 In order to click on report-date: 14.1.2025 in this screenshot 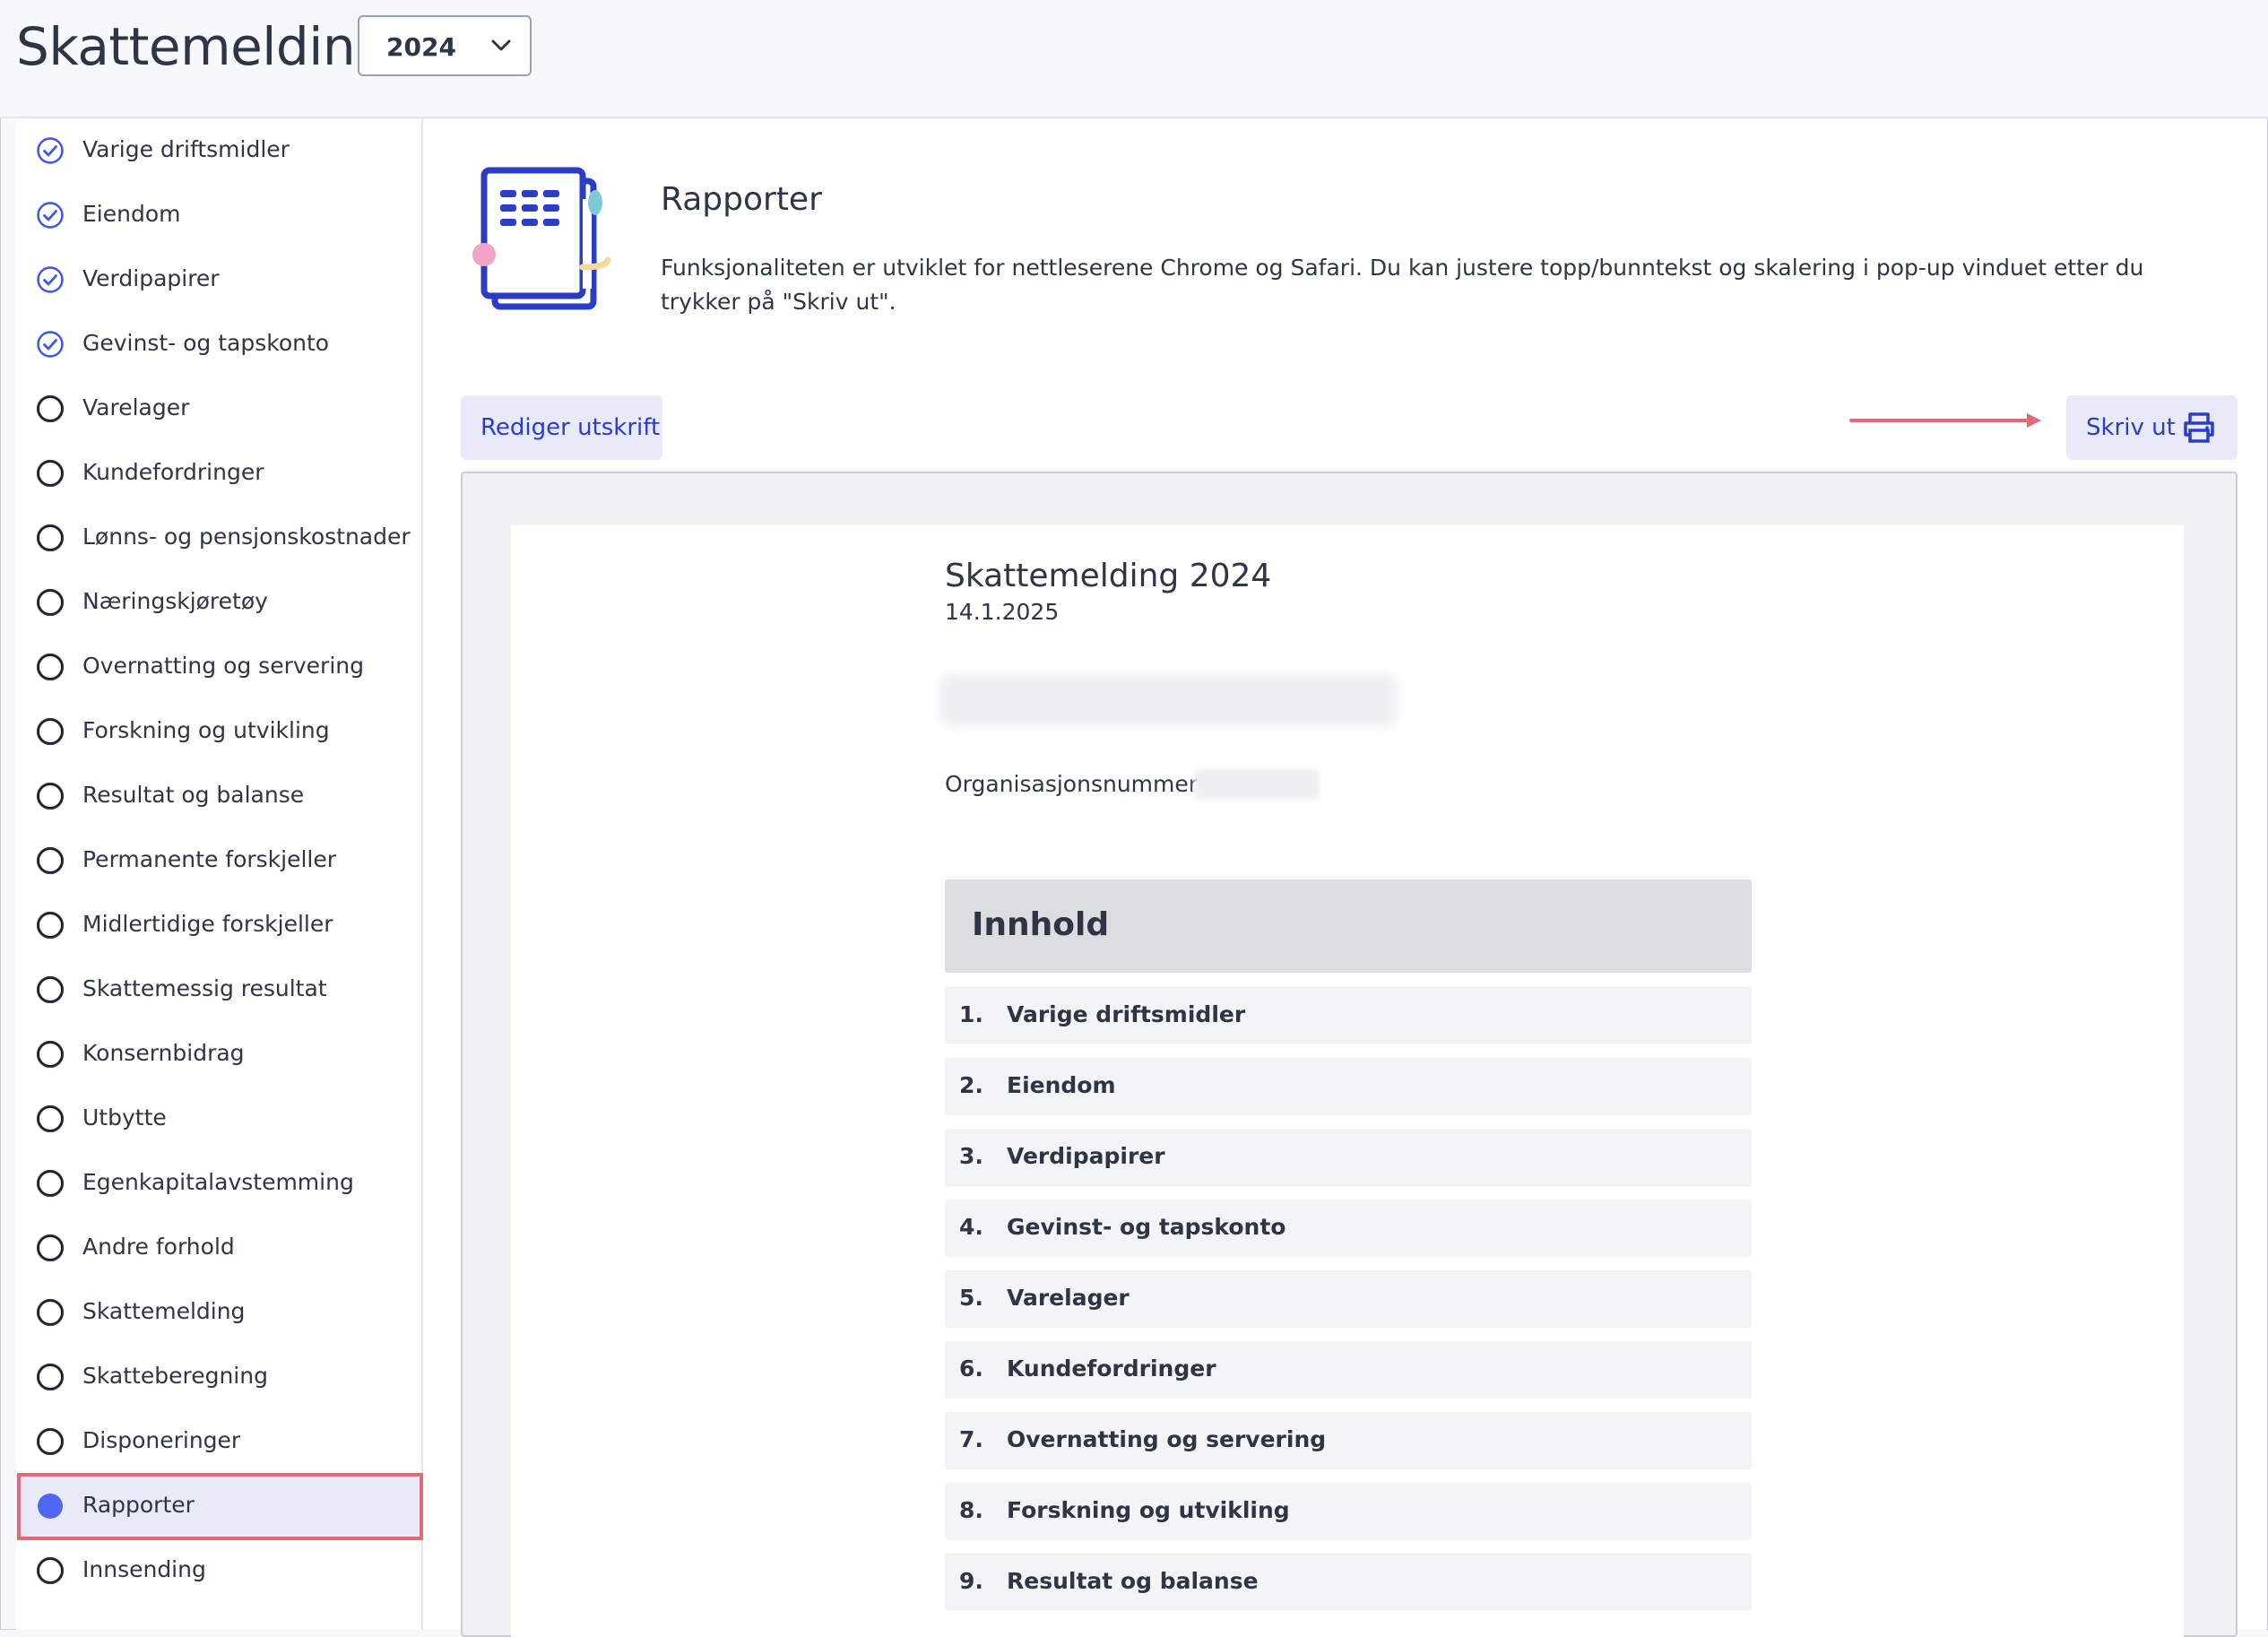, I will do `click(1002, 612)`.